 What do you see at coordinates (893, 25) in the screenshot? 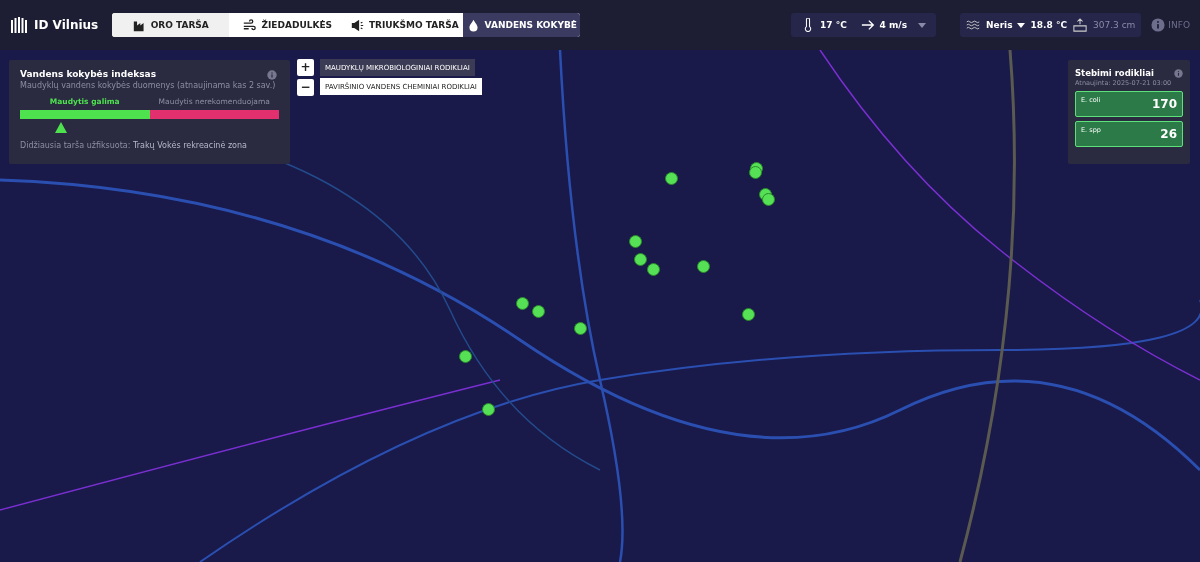
I see `wind-value: 4 m/s` at bounding box center [893, 25].